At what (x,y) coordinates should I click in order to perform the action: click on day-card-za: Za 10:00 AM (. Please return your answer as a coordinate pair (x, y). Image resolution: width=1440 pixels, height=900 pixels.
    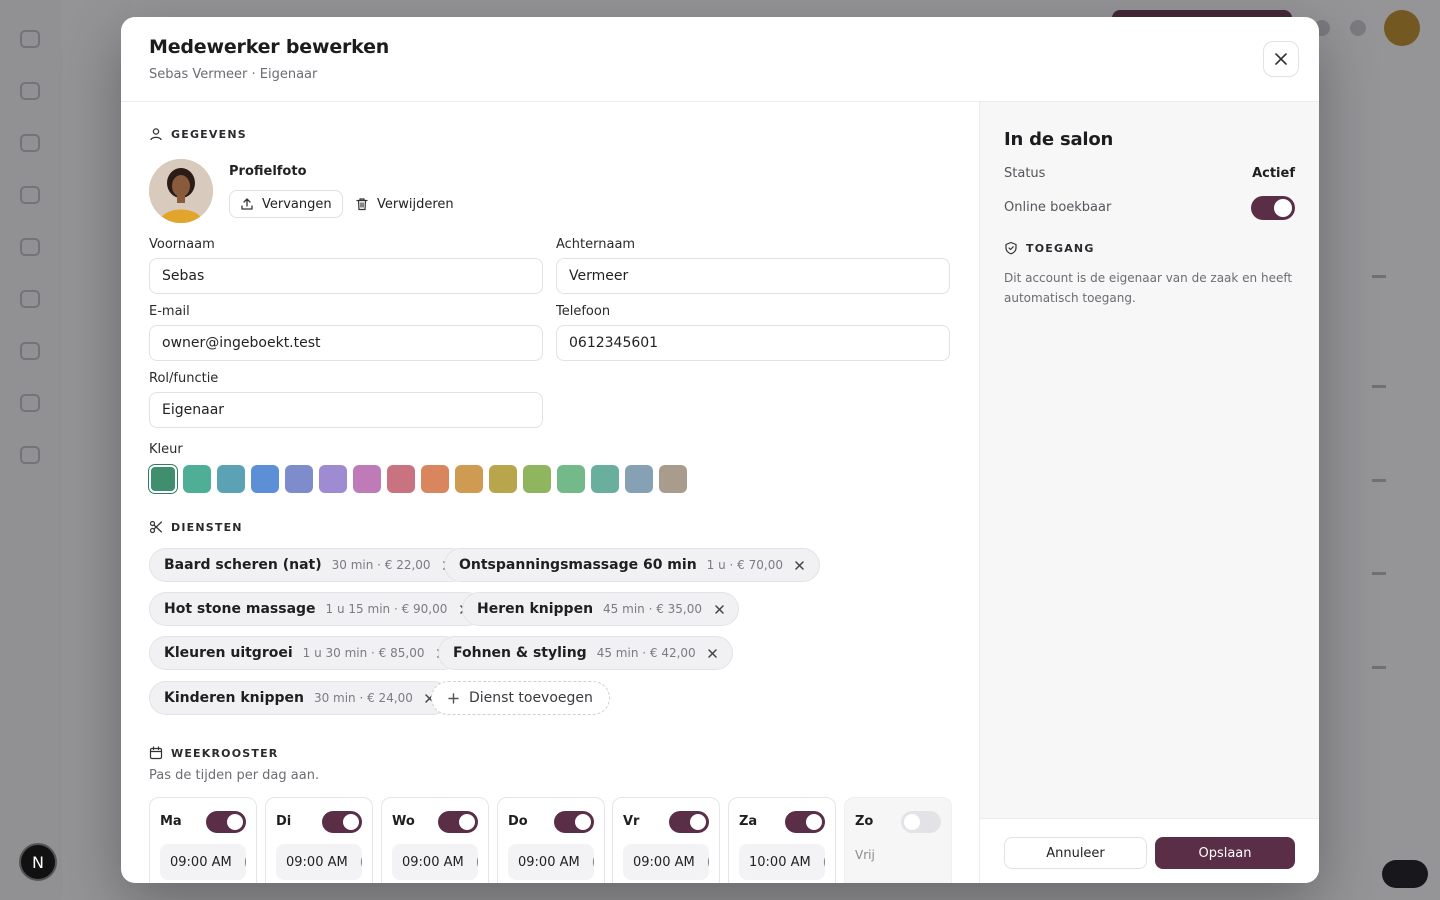
    Looking at the image, I should click on (782, 840).